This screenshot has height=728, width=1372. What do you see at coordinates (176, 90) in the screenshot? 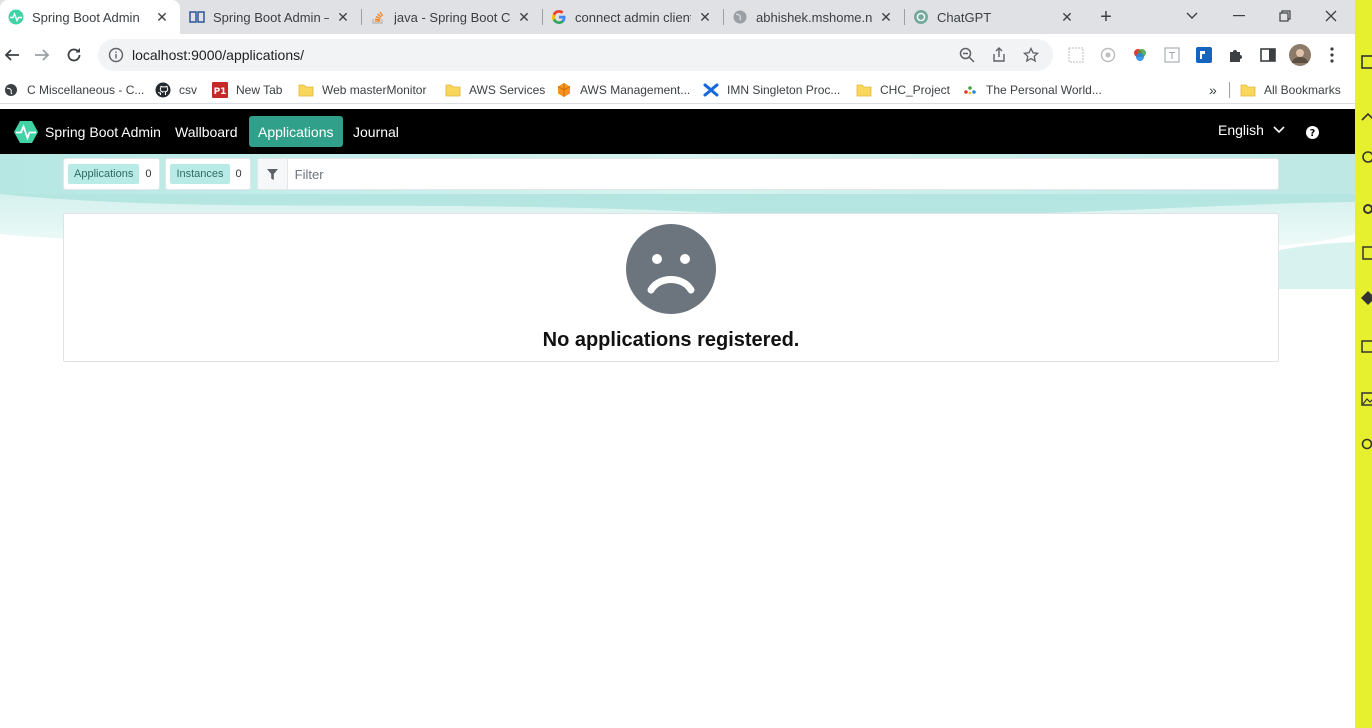
I see `bookmark-item: csv` at bounding box center [176, 90].